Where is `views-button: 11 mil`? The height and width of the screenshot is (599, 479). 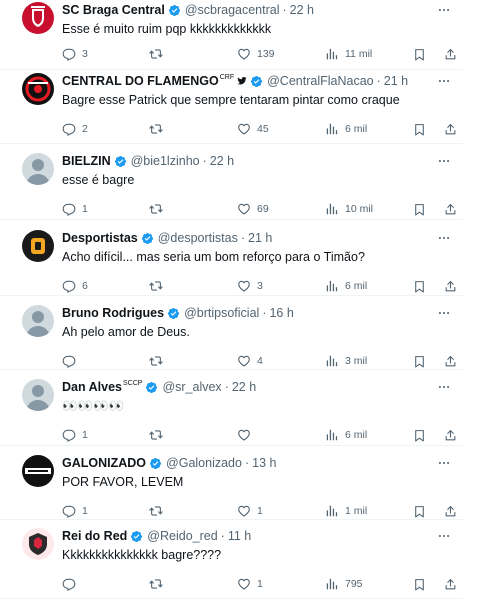
views-button: 11 mil is located at coordinates (348, 54).